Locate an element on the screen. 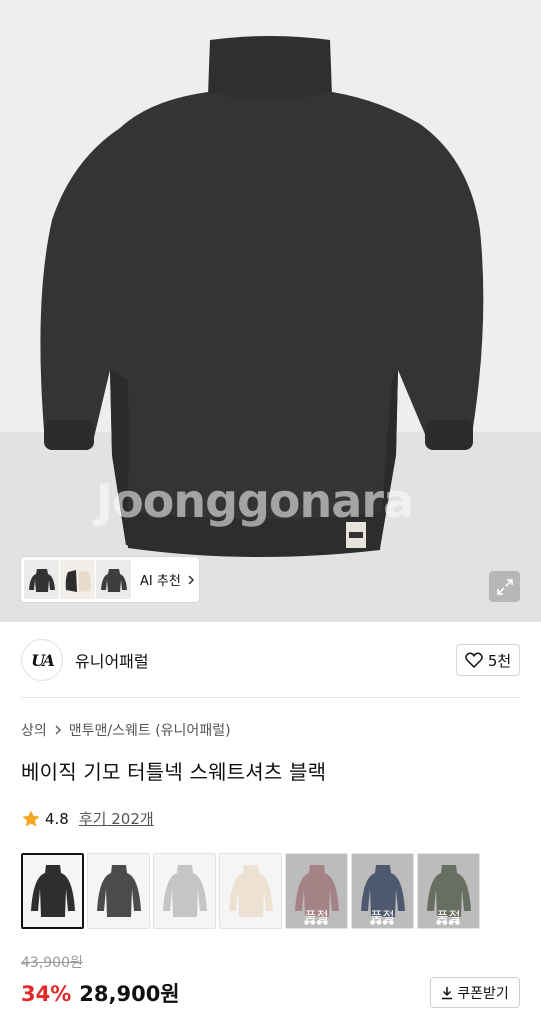 This screenshot has height=1024, width=541. heart-icon is located at coordinates (474, 660).